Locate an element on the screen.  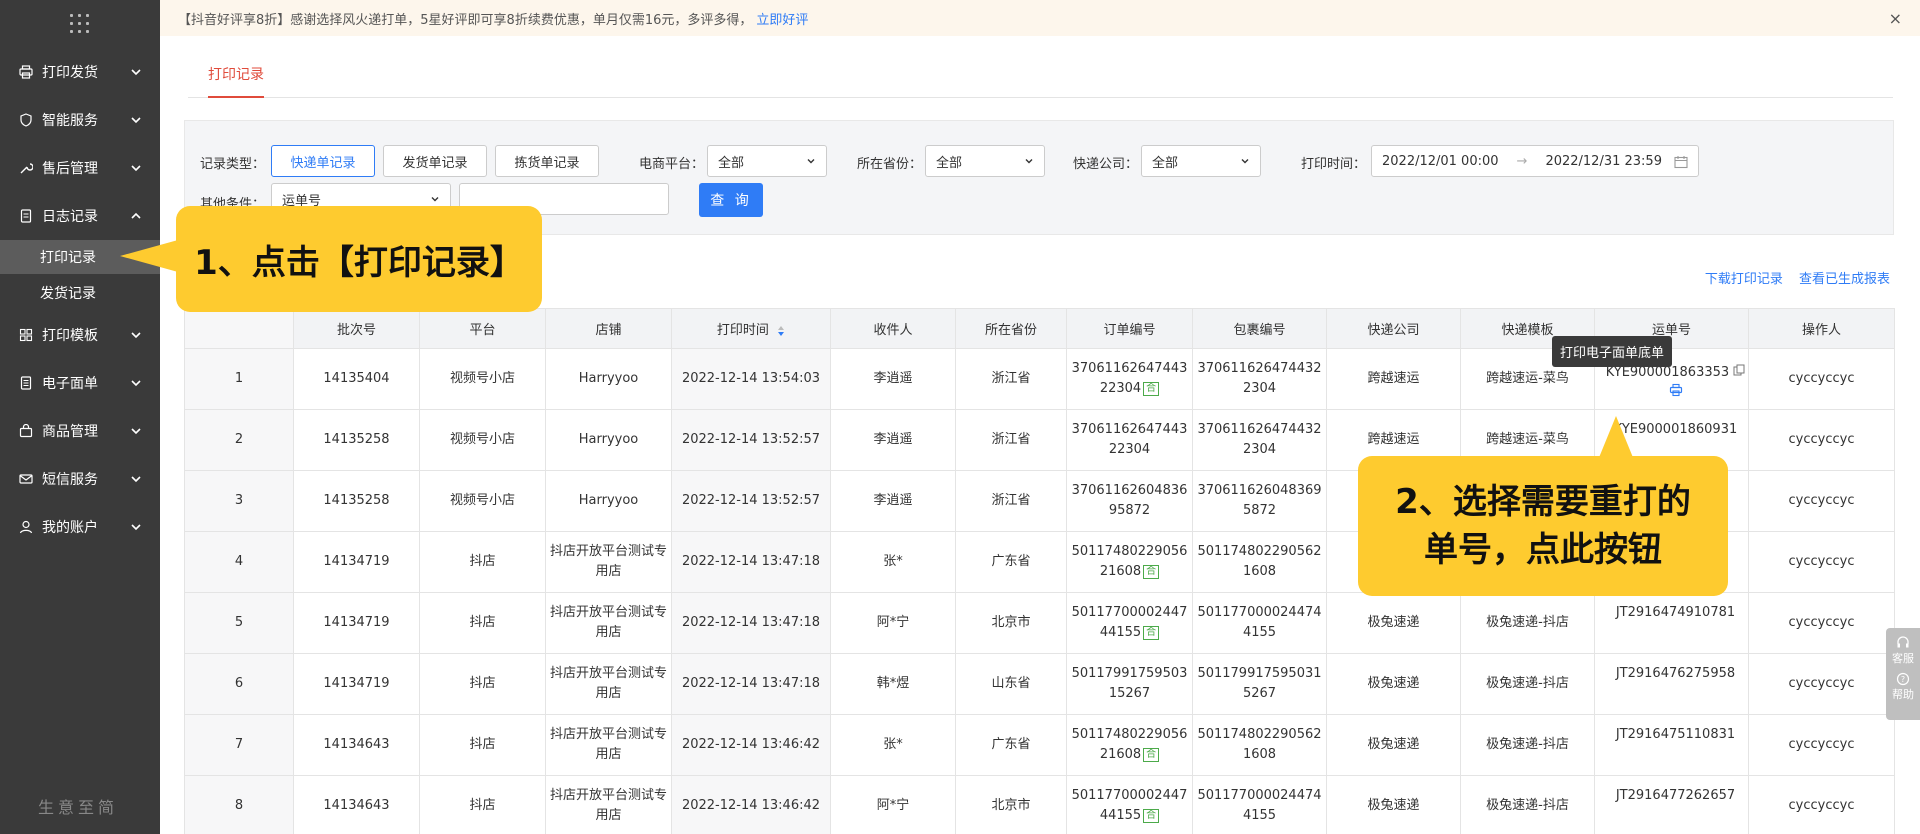
cell-text: 8 is located at coordinates (239, 805).